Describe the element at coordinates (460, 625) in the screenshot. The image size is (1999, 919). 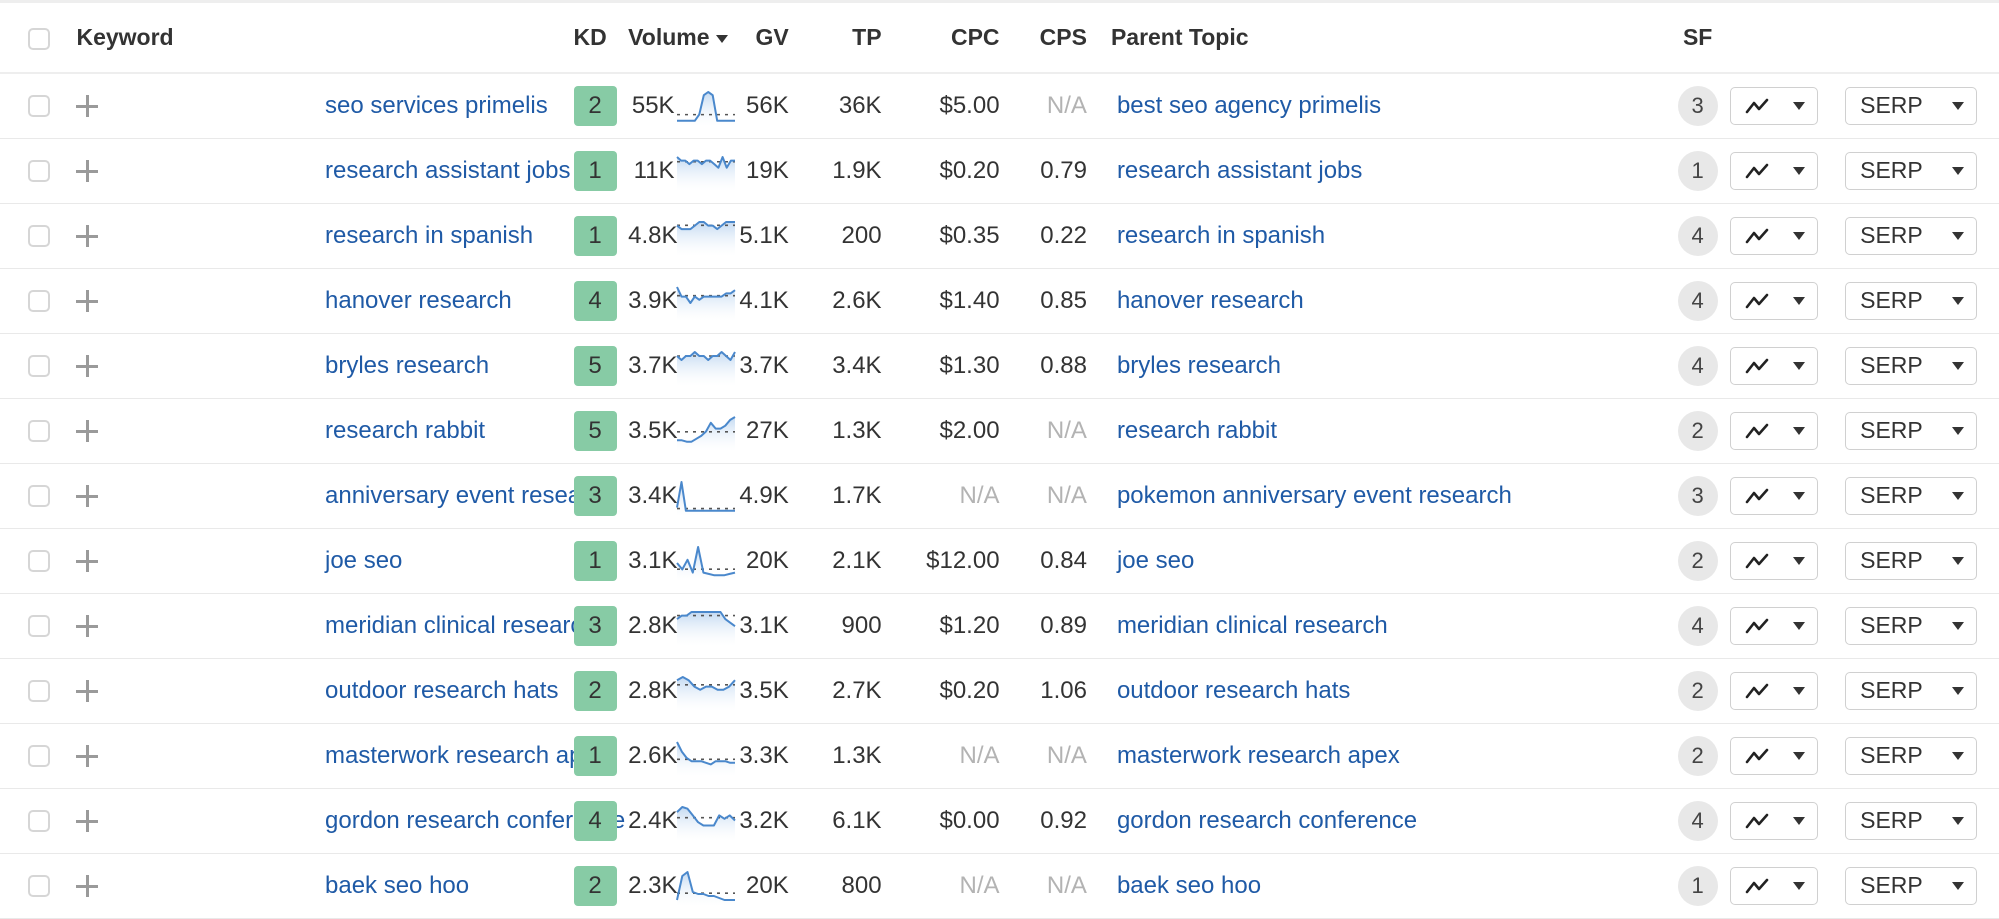
I see `keyword-link: meridian clinical research` at that location.